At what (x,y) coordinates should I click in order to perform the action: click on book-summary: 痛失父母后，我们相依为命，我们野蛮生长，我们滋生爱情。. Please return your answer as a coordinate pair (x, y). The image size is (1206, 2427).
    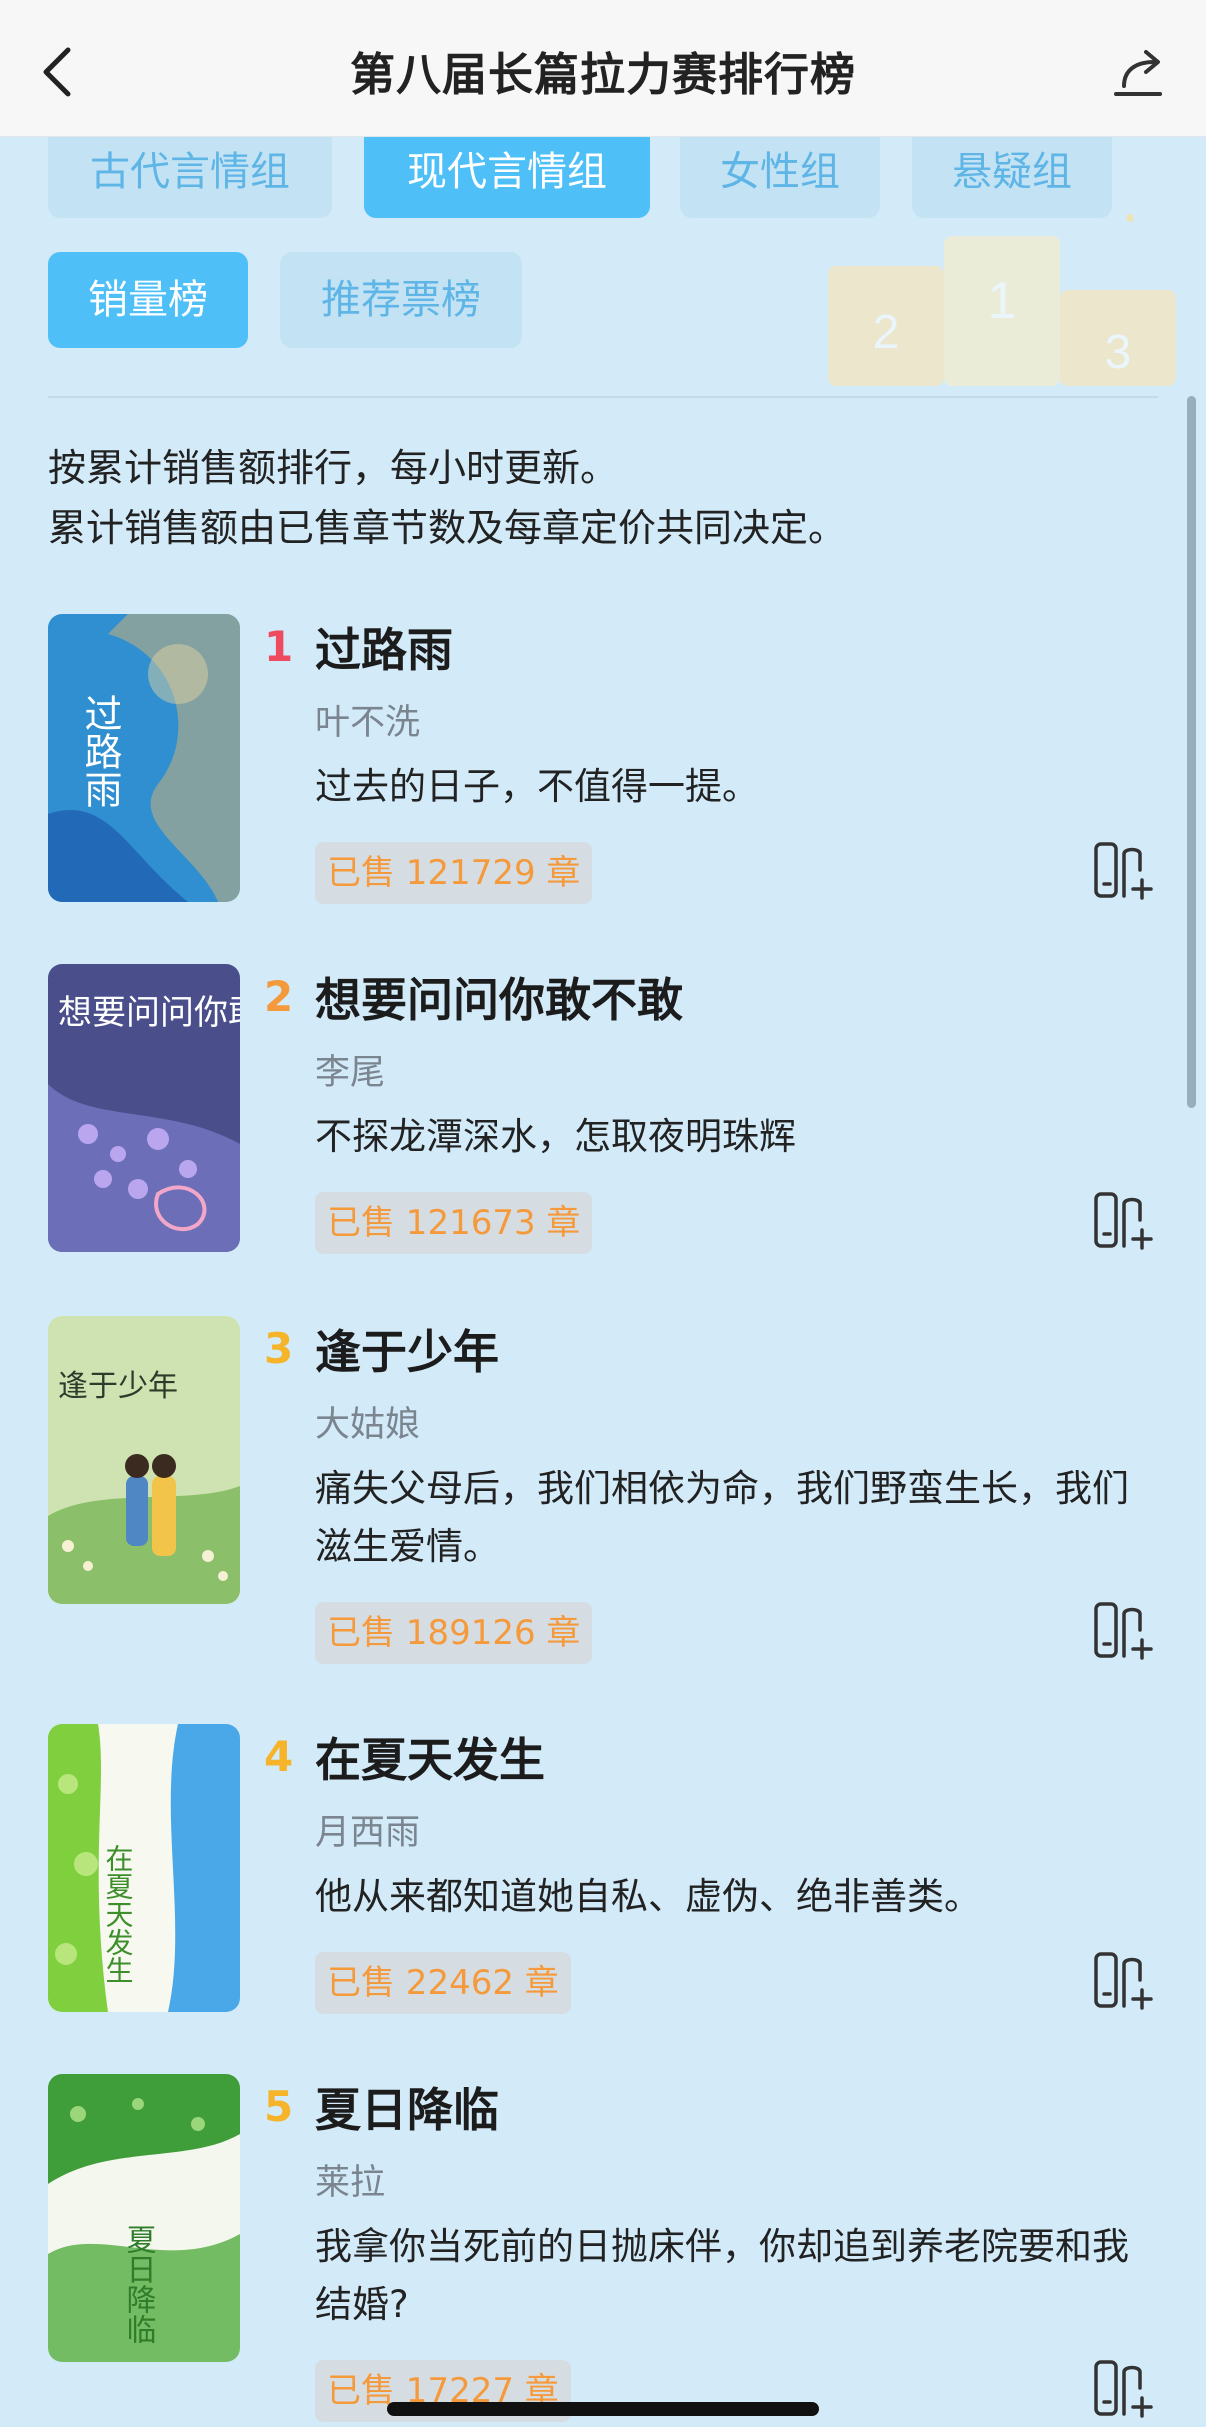
    Looking at the image, I should click on (722, 1517).